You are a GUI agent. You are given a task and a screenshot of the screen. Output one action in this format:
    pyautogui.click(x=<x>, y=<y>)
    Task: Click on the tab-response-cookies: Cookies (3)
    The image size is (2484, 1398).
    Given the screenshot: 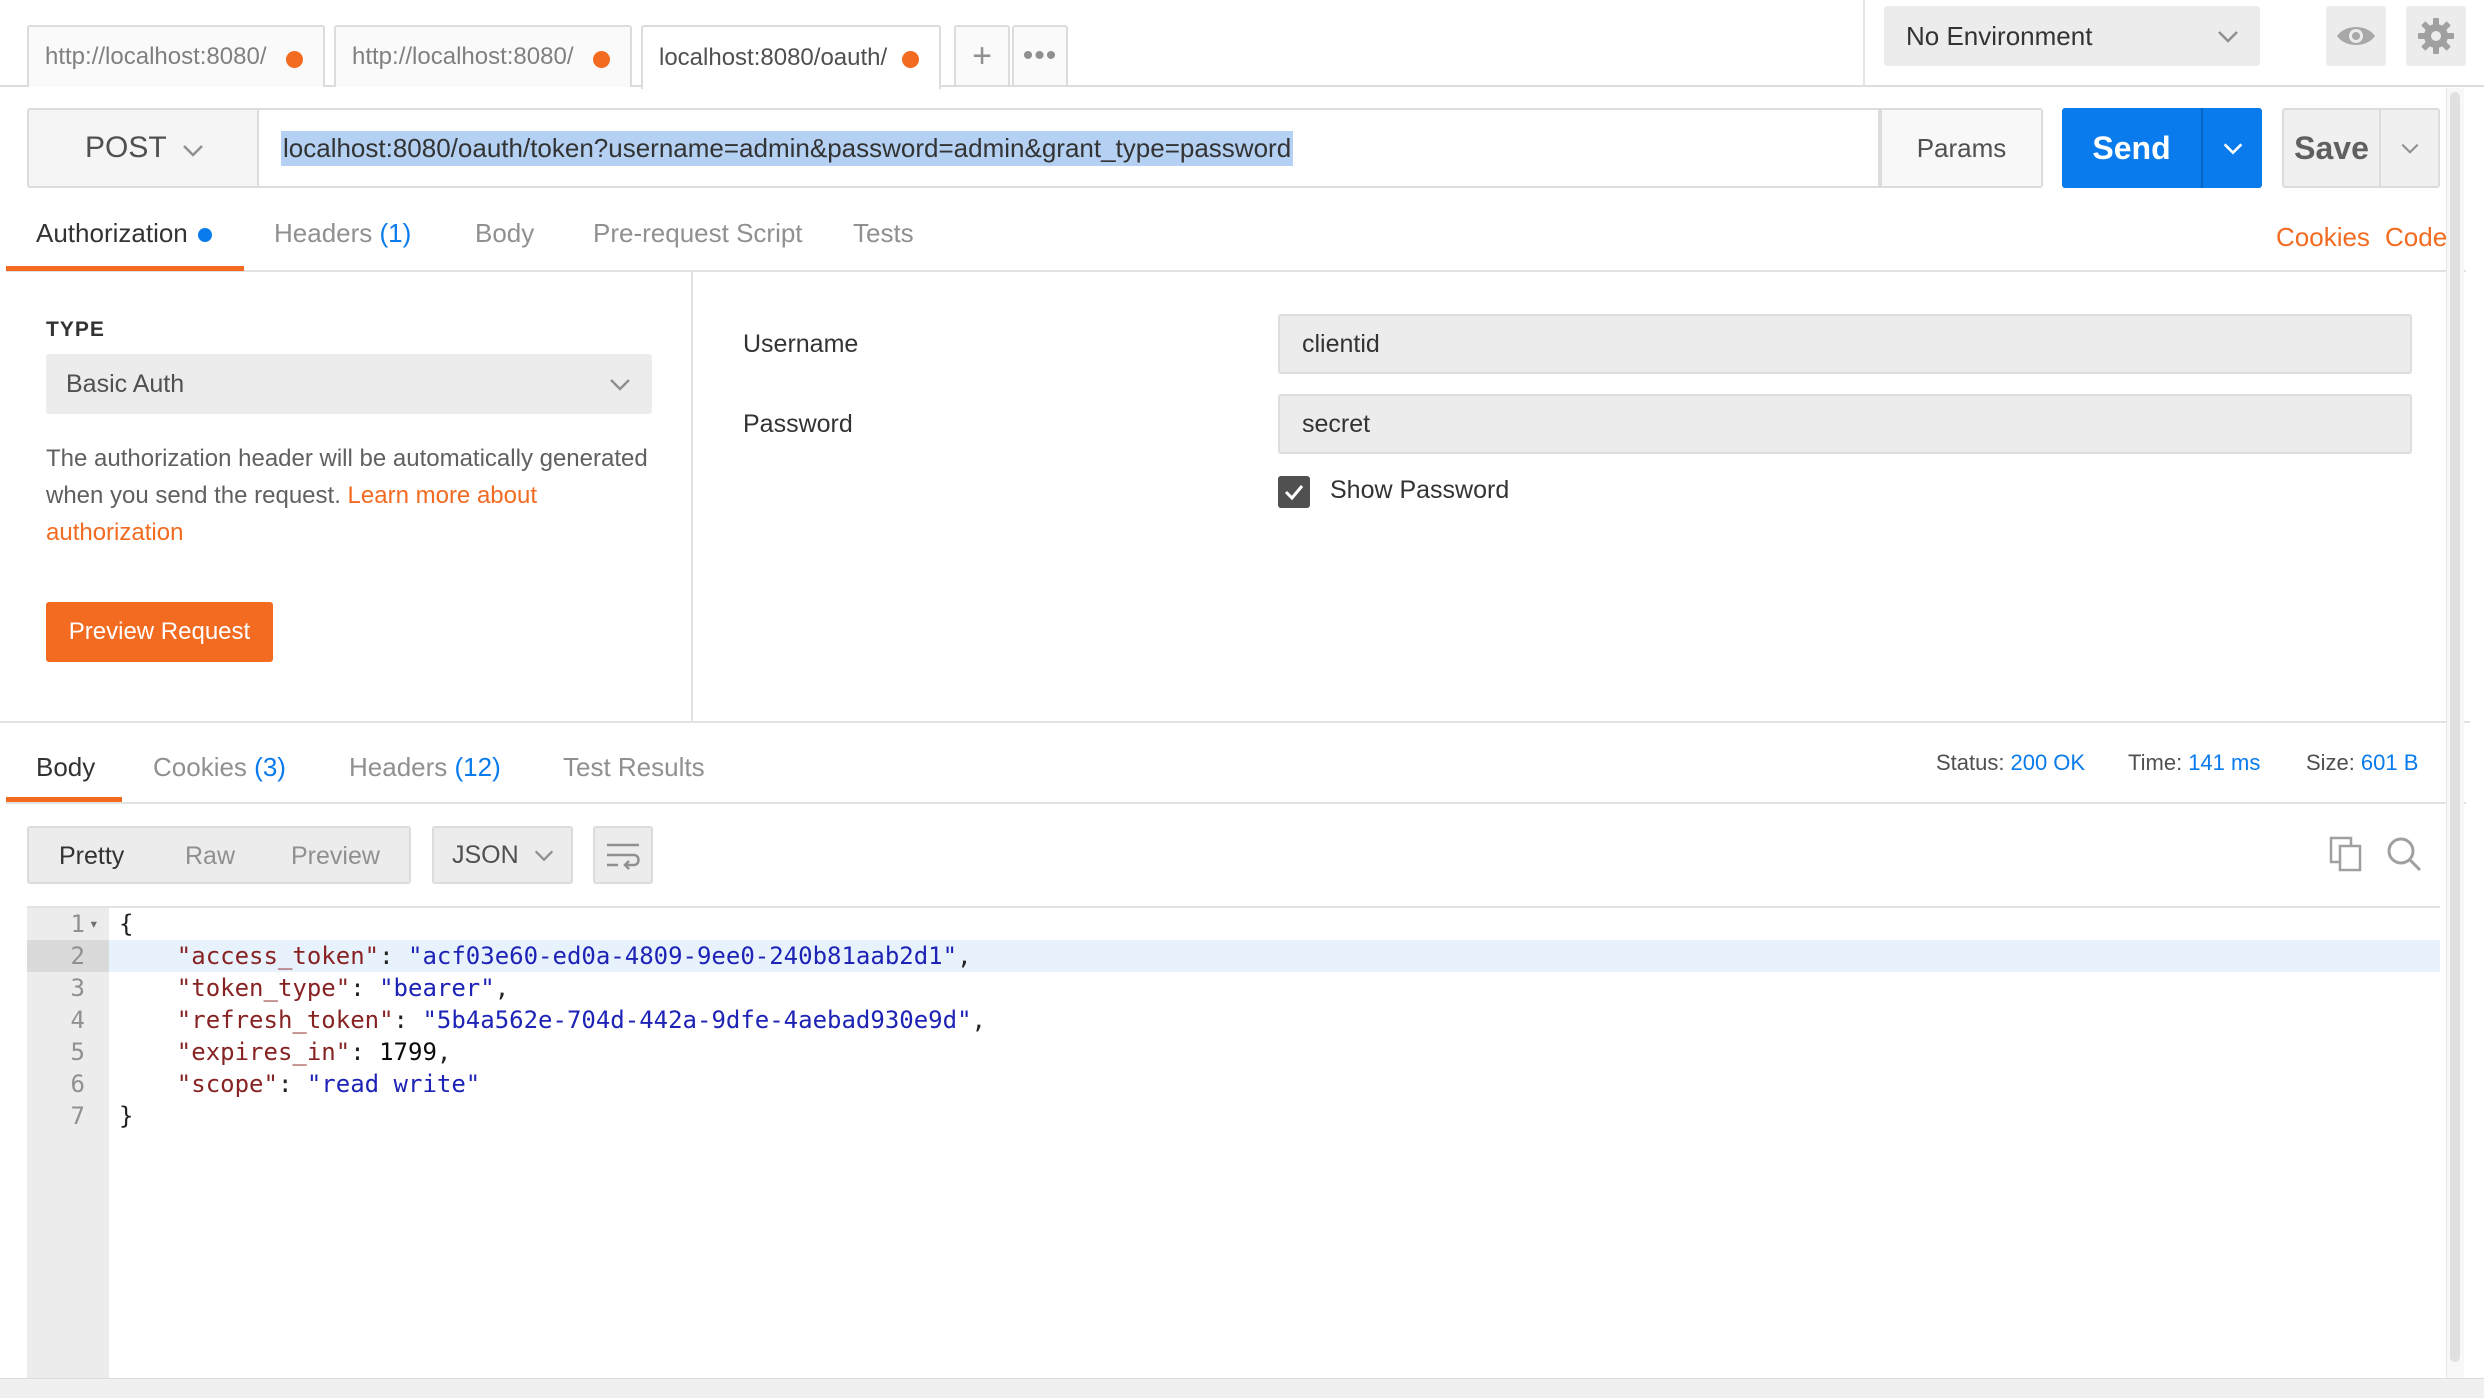 What is the action you would take?
    pyautogui.click(x=219, y=767)
    